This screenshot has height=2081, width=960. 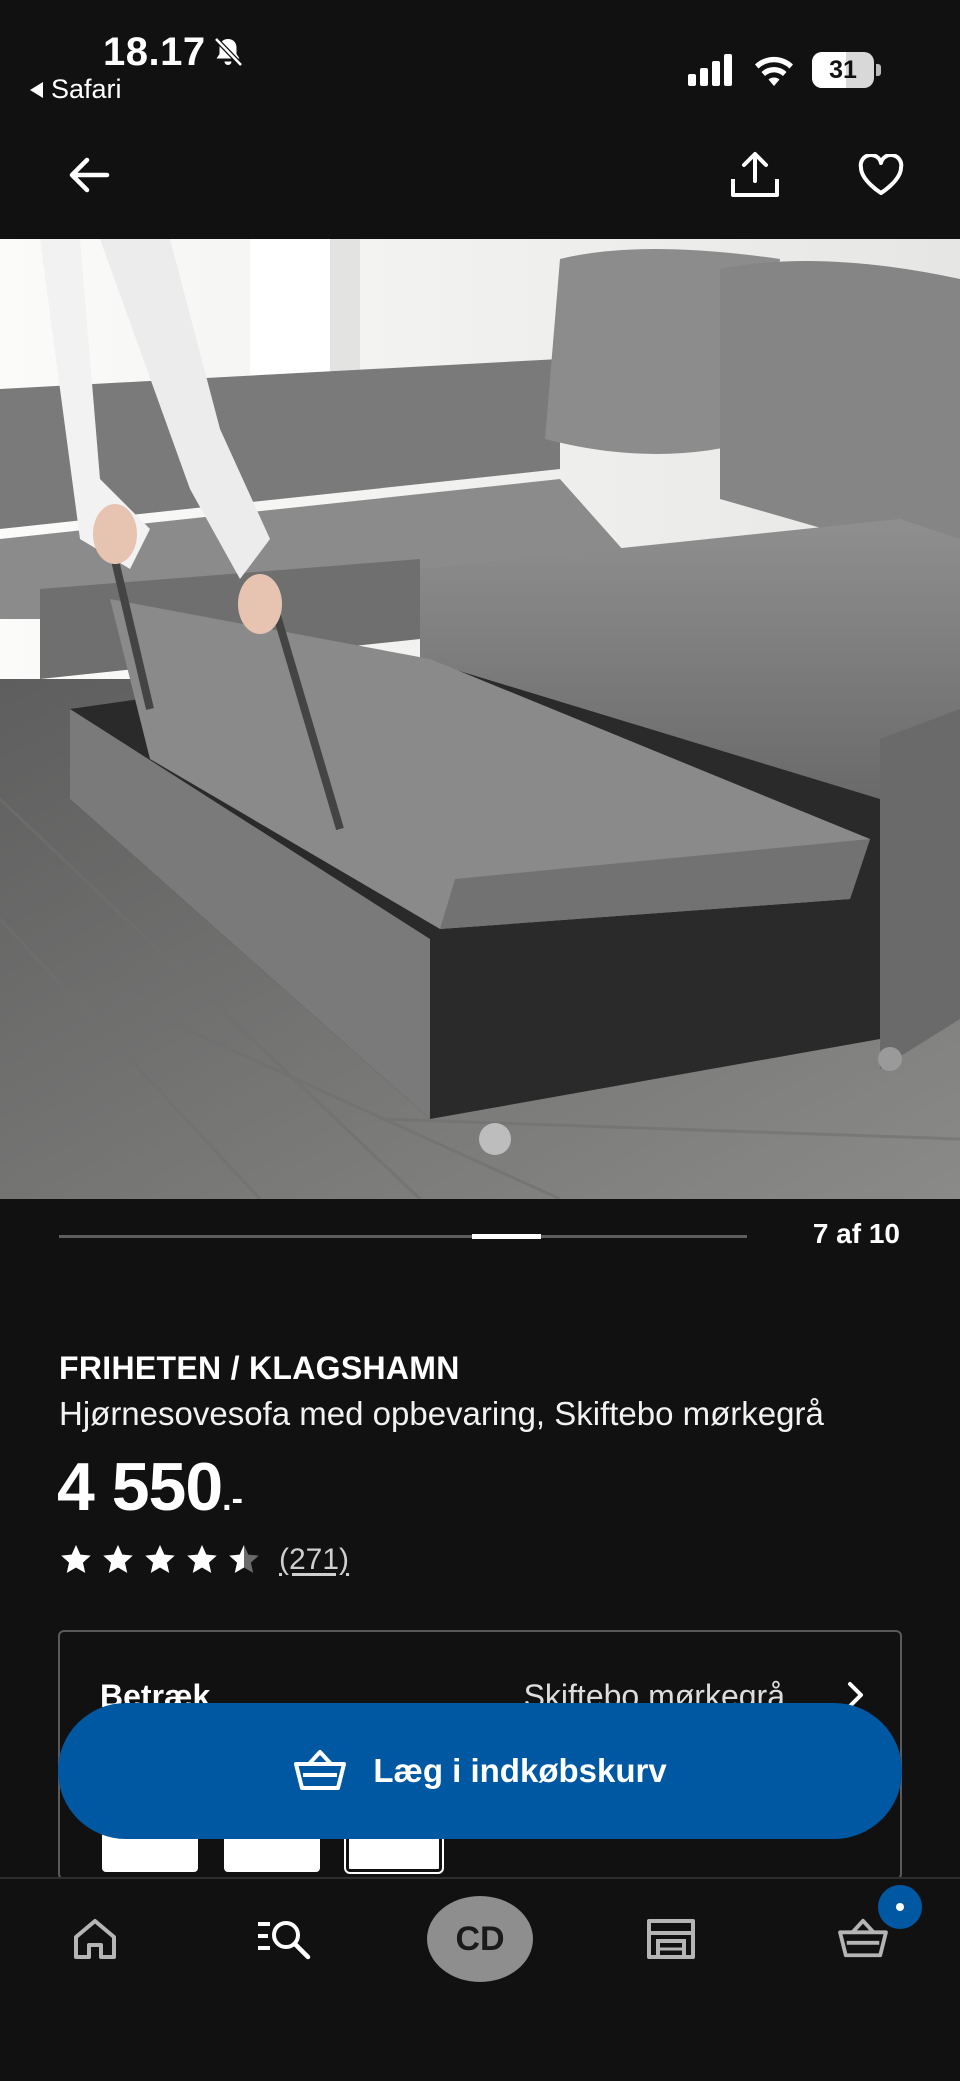 I want to click on add-to-cart-button: Læg i indkøbskurv, so click(x=480, y=1771).